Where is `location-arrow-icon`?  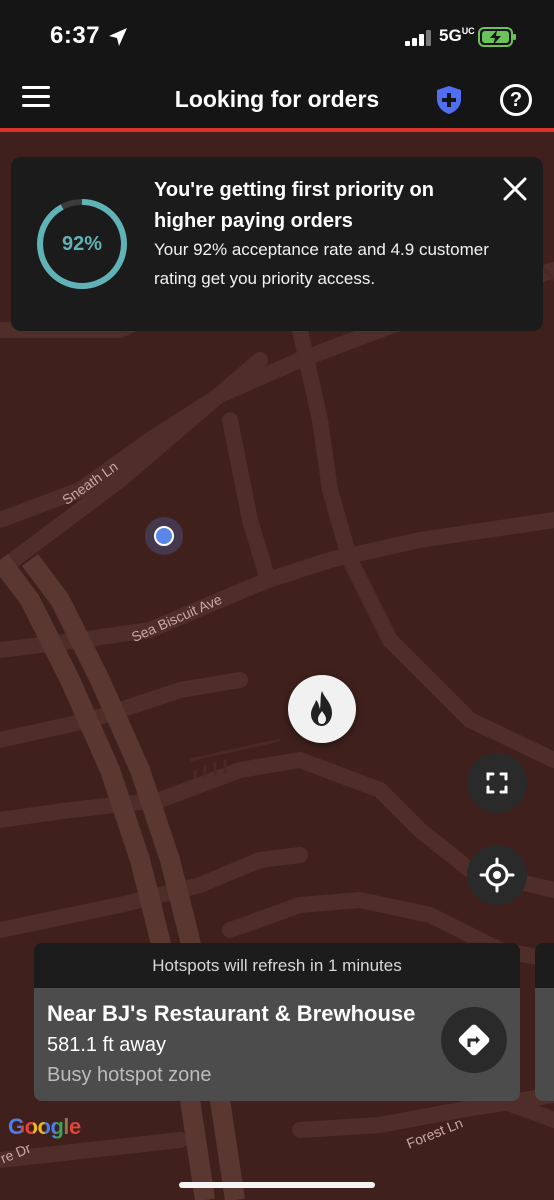 location-arrow-icon is located at coordinates (118, 37).